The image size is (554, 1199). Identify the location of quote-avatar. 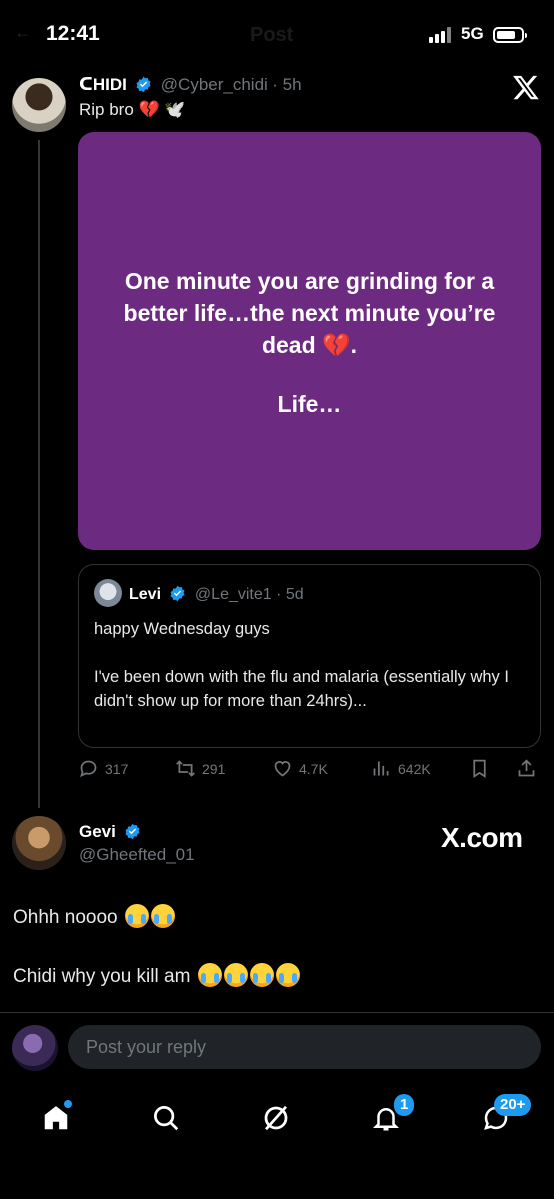
(108, 593).